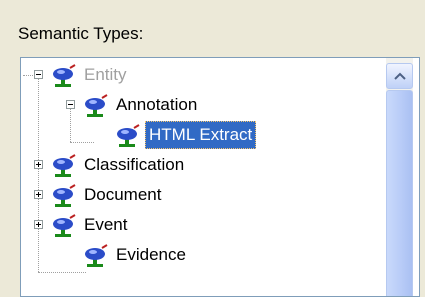 The width and height of the screenshot is (425, 297). I want to click on chevron-up-icon, so click(400, 76).